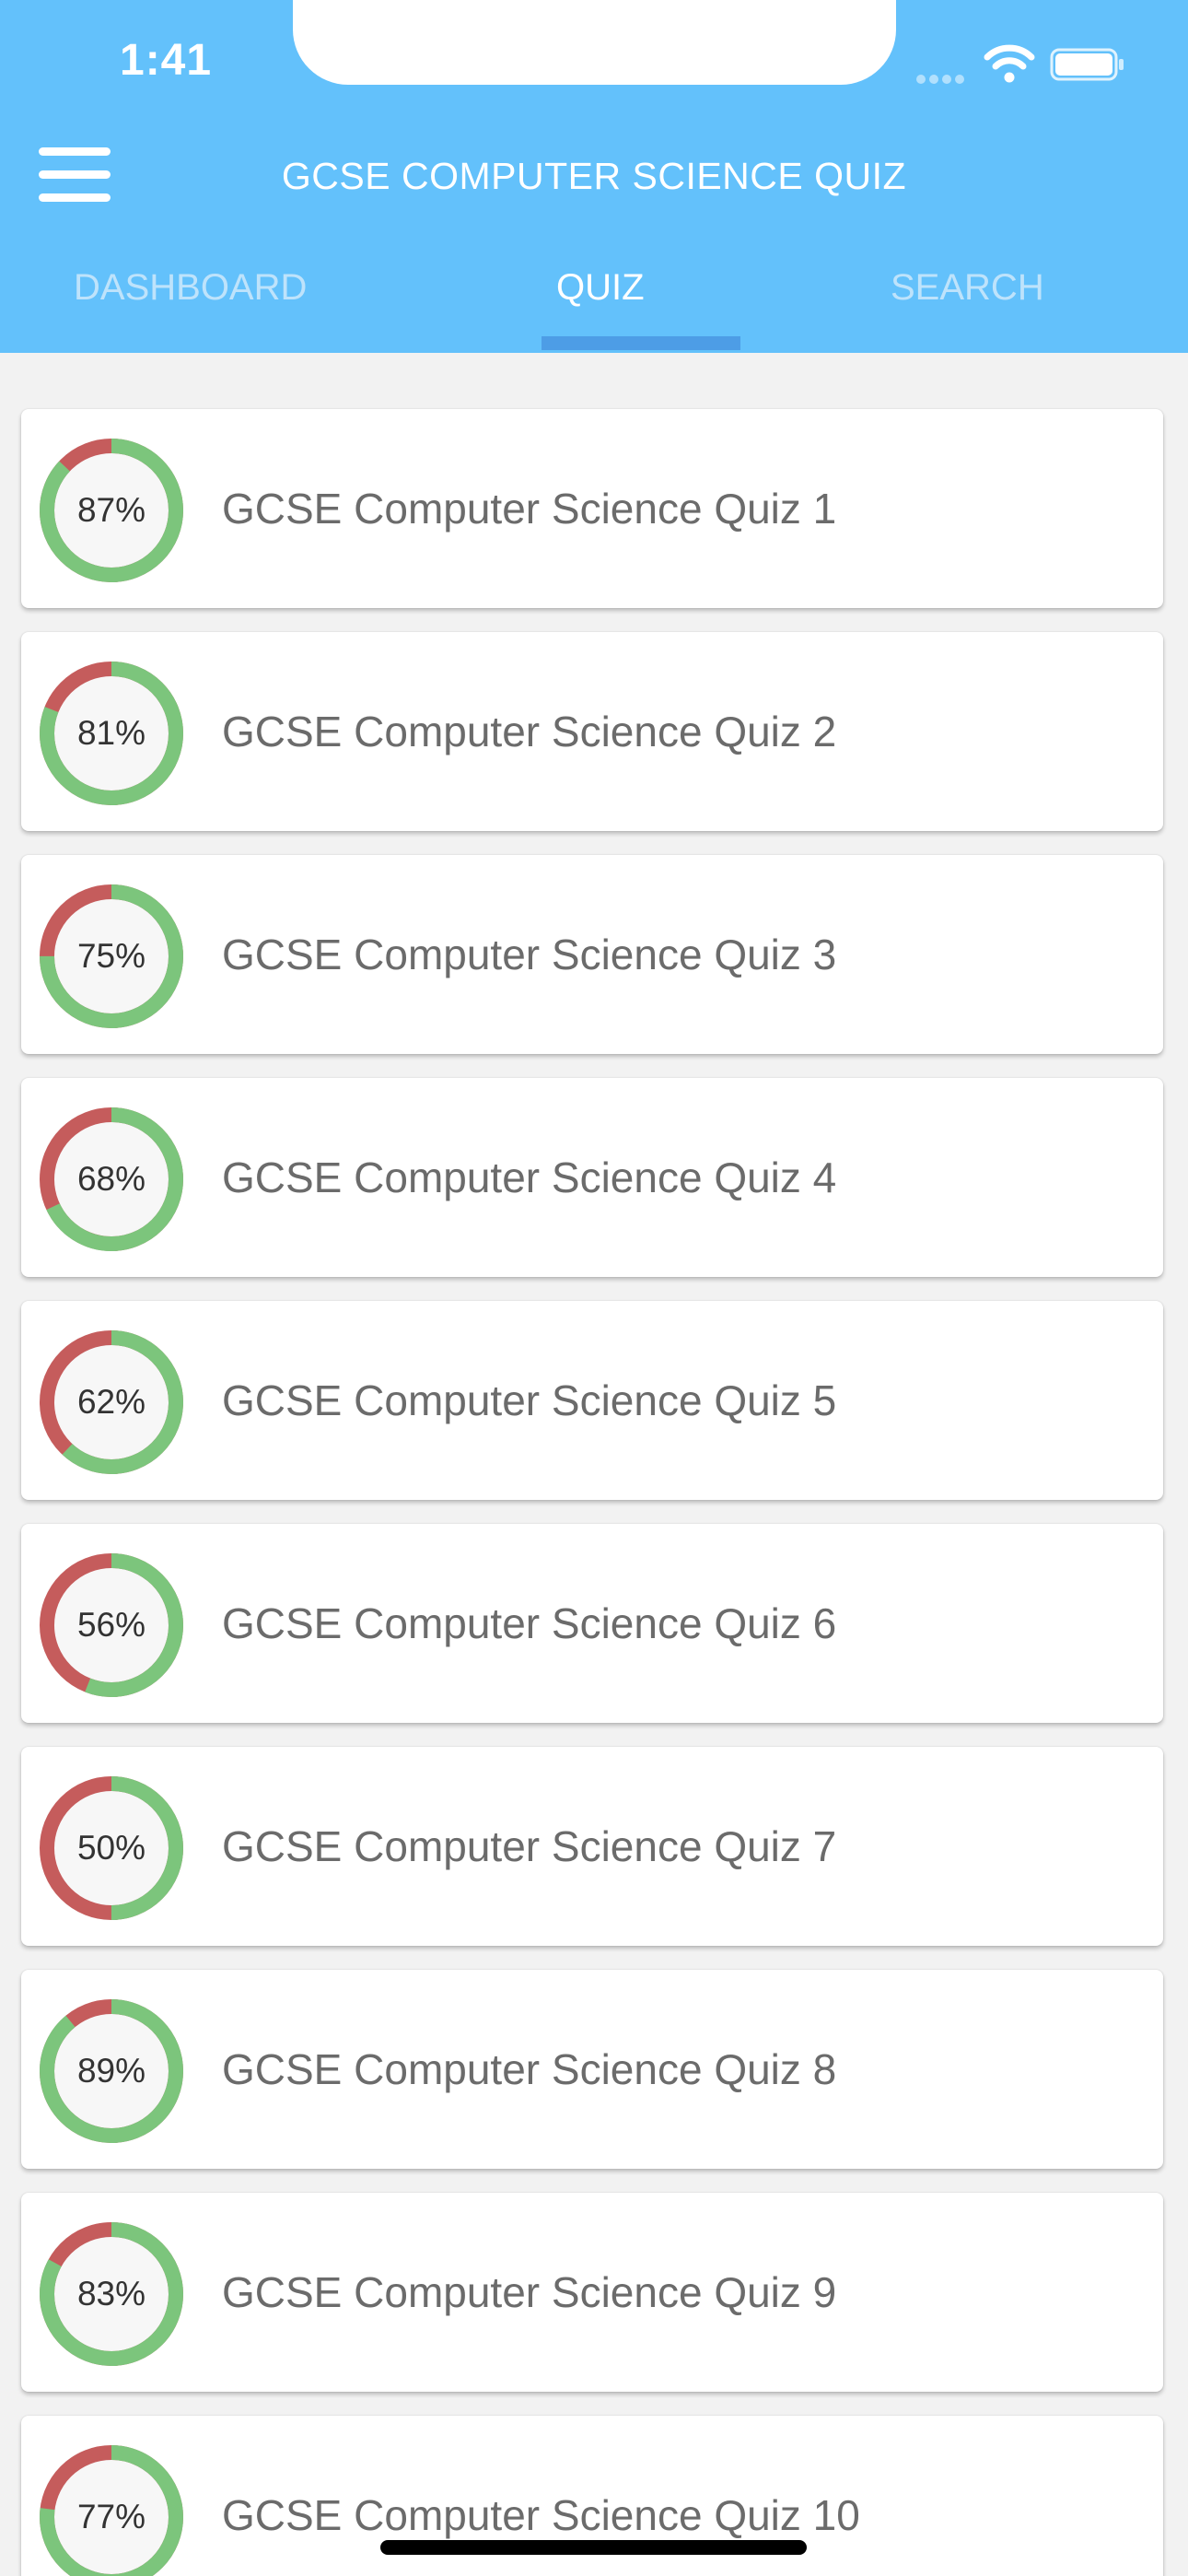  I want to click on score-ring: 75%, so click(111, 956).